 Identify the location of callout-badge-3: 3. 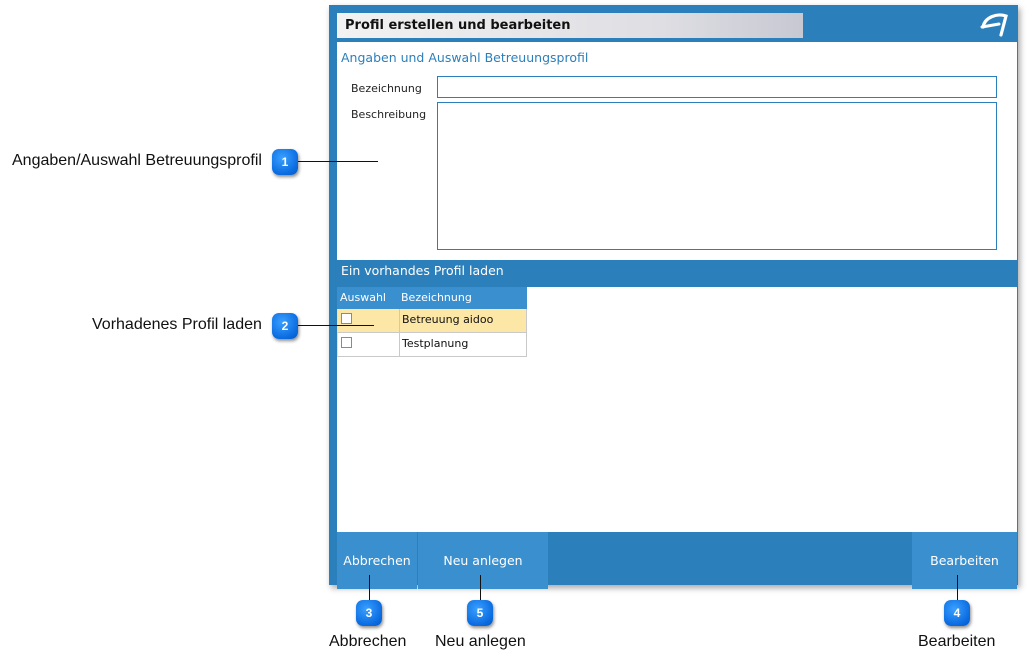
(369, 613).